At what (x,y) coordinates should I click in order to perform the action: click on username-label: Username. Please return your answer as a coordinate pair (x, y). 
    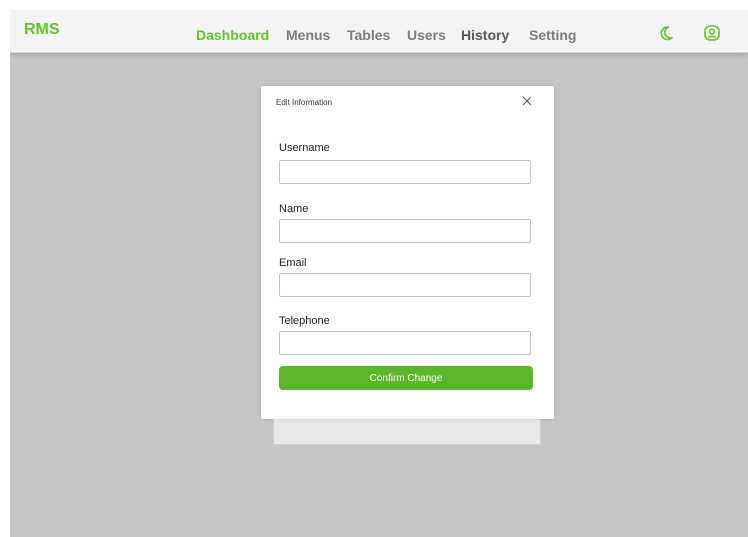
    Looking at the image, I should click on (304, 148).